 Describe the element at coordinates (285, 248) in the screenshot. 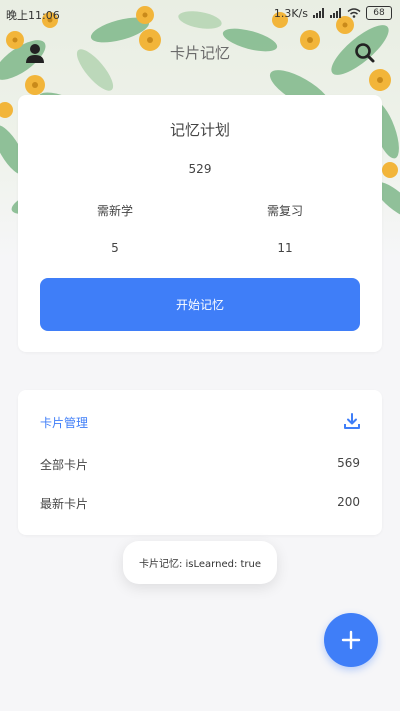

I see `review-count: 11` at that location.